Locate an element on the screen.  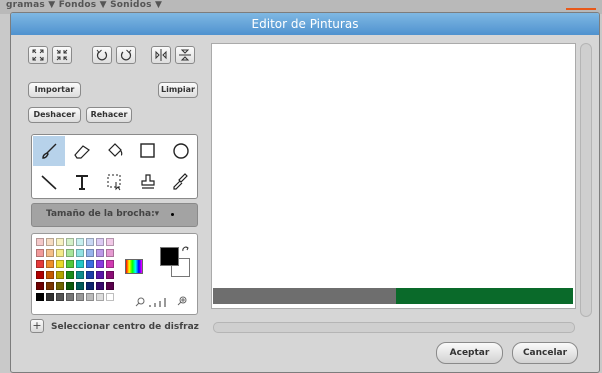
rotate-right-button is located at coordinates (126, 55).